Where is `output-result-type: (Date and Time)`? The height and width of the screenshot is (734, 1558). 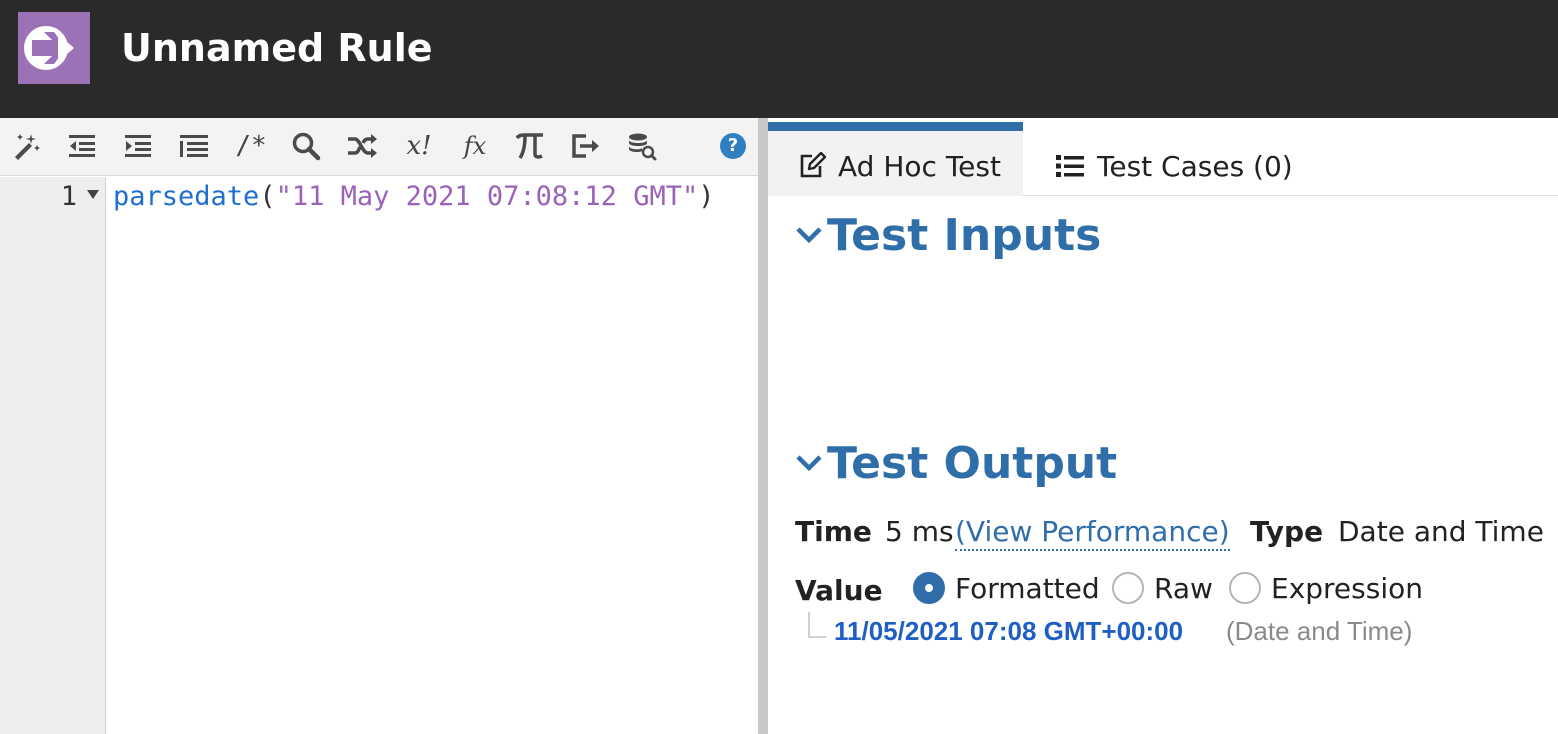 output-result-type: (Date and Time) is located at coordinates (1319, 631).